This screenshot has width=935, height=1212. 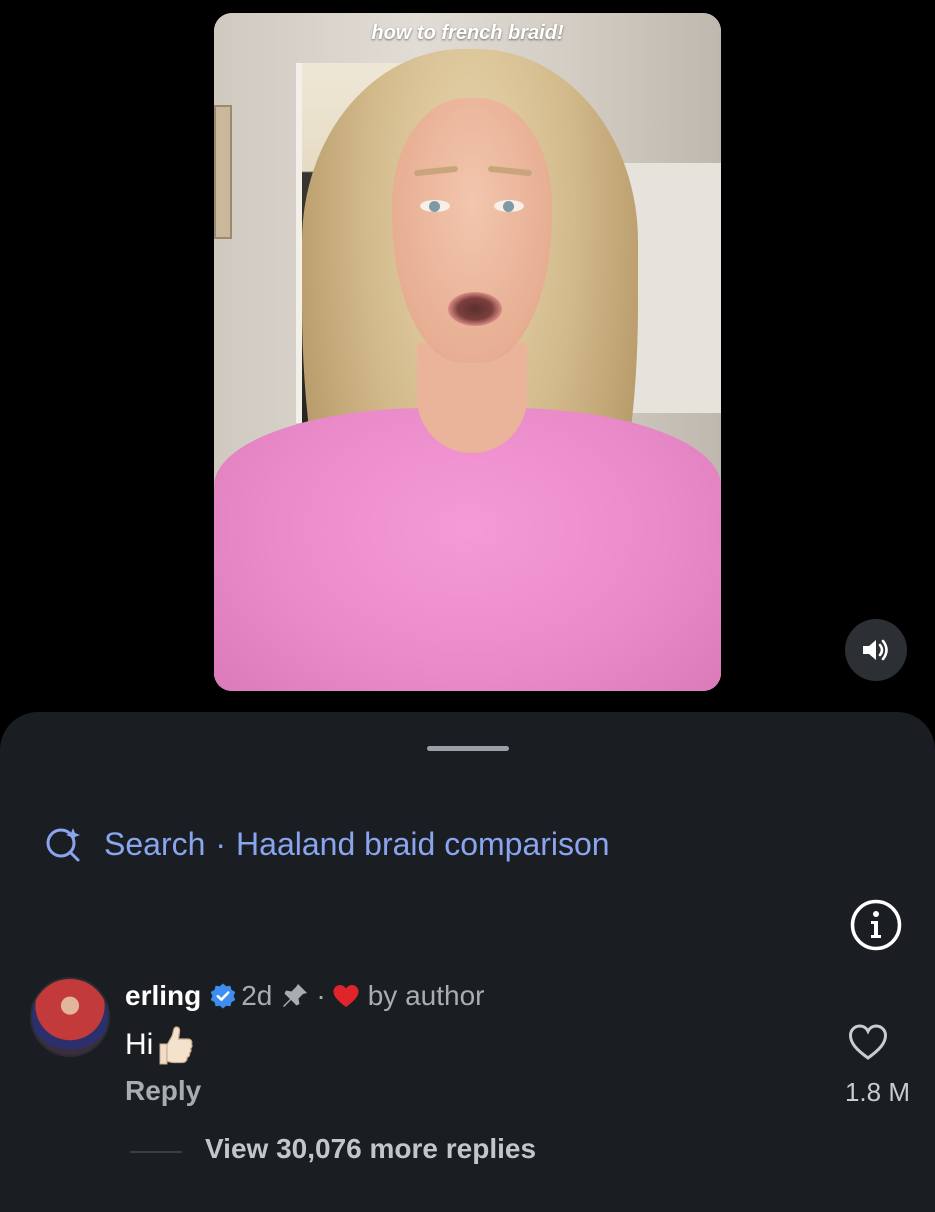 I want to click on related-search-link: Search · Haaland braid comparison, so click(x=327, y=844).